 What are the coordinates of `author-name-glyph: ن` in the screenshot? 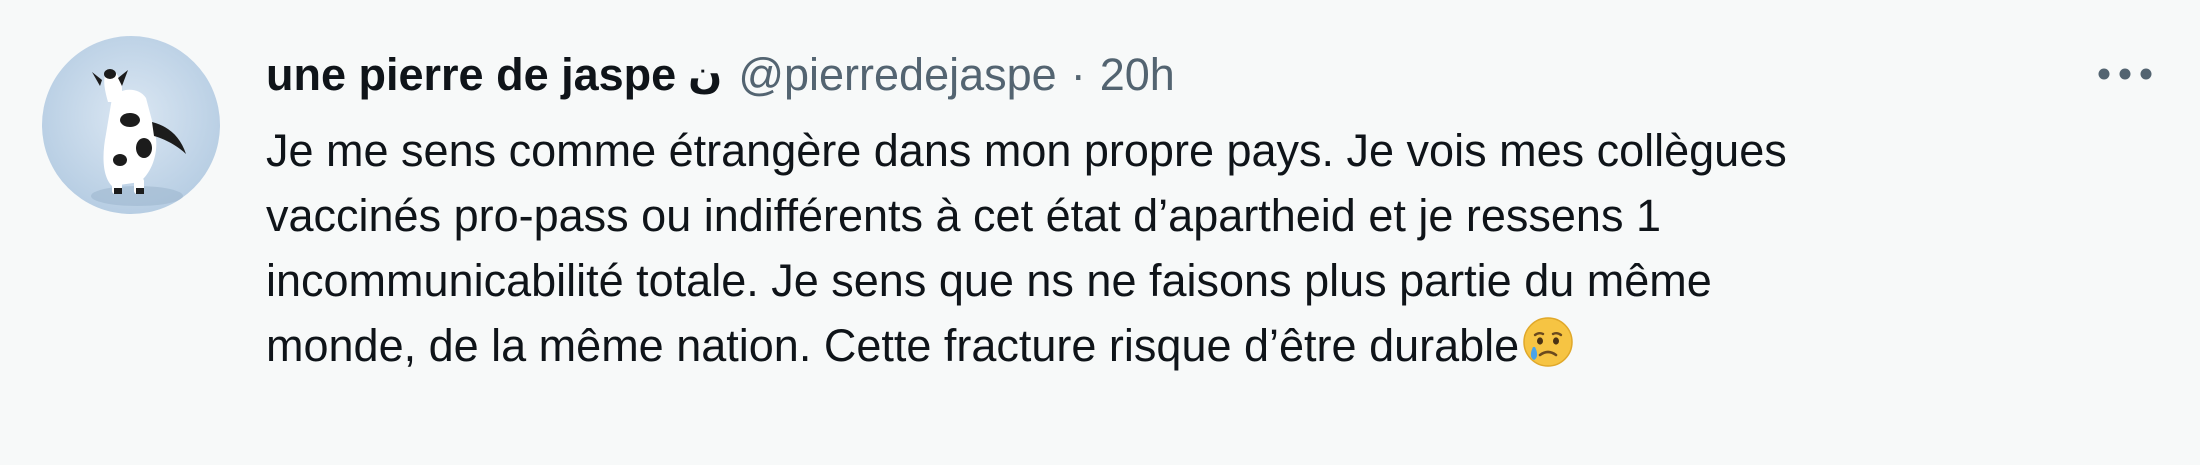 It's located at (705, 75).